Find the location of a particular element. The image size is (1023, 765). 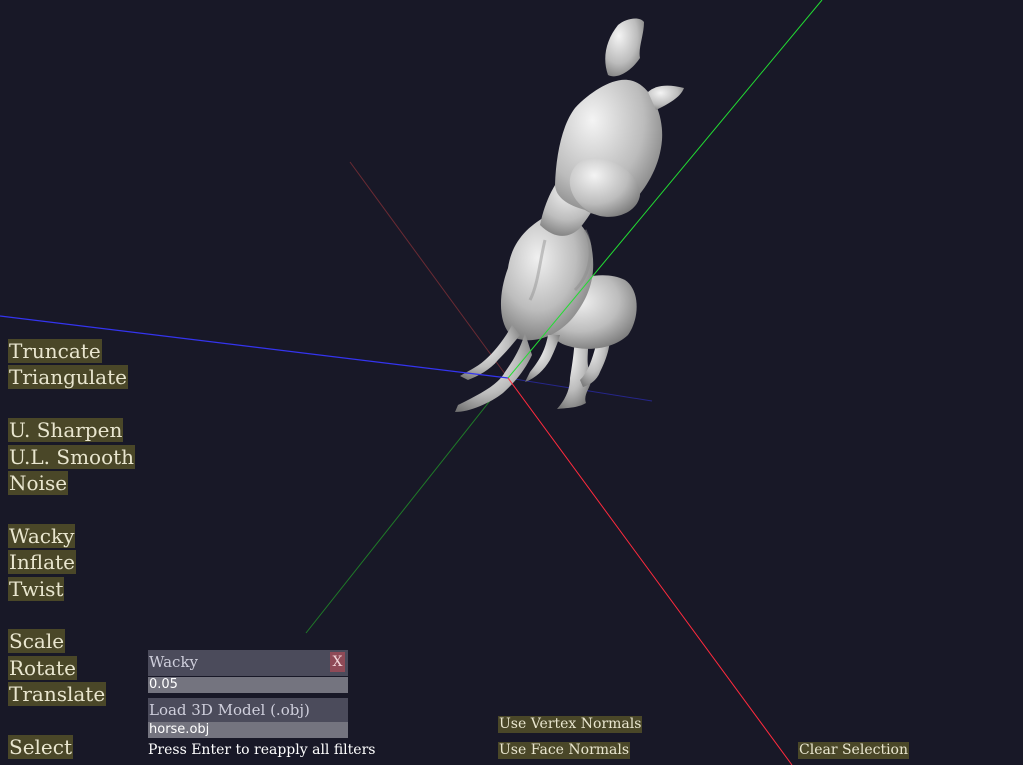

close-panel-button: X is located at coordinates (337, 662).